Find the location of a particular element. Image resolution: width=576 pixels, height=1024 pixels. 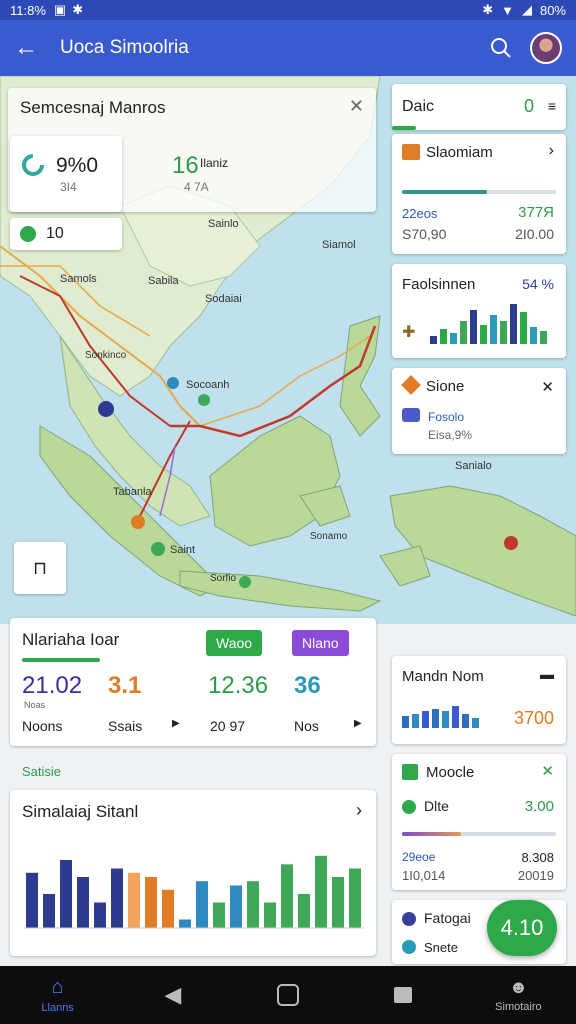

nav-home: ⌂ Llanns is located at coordinates (57, 995).